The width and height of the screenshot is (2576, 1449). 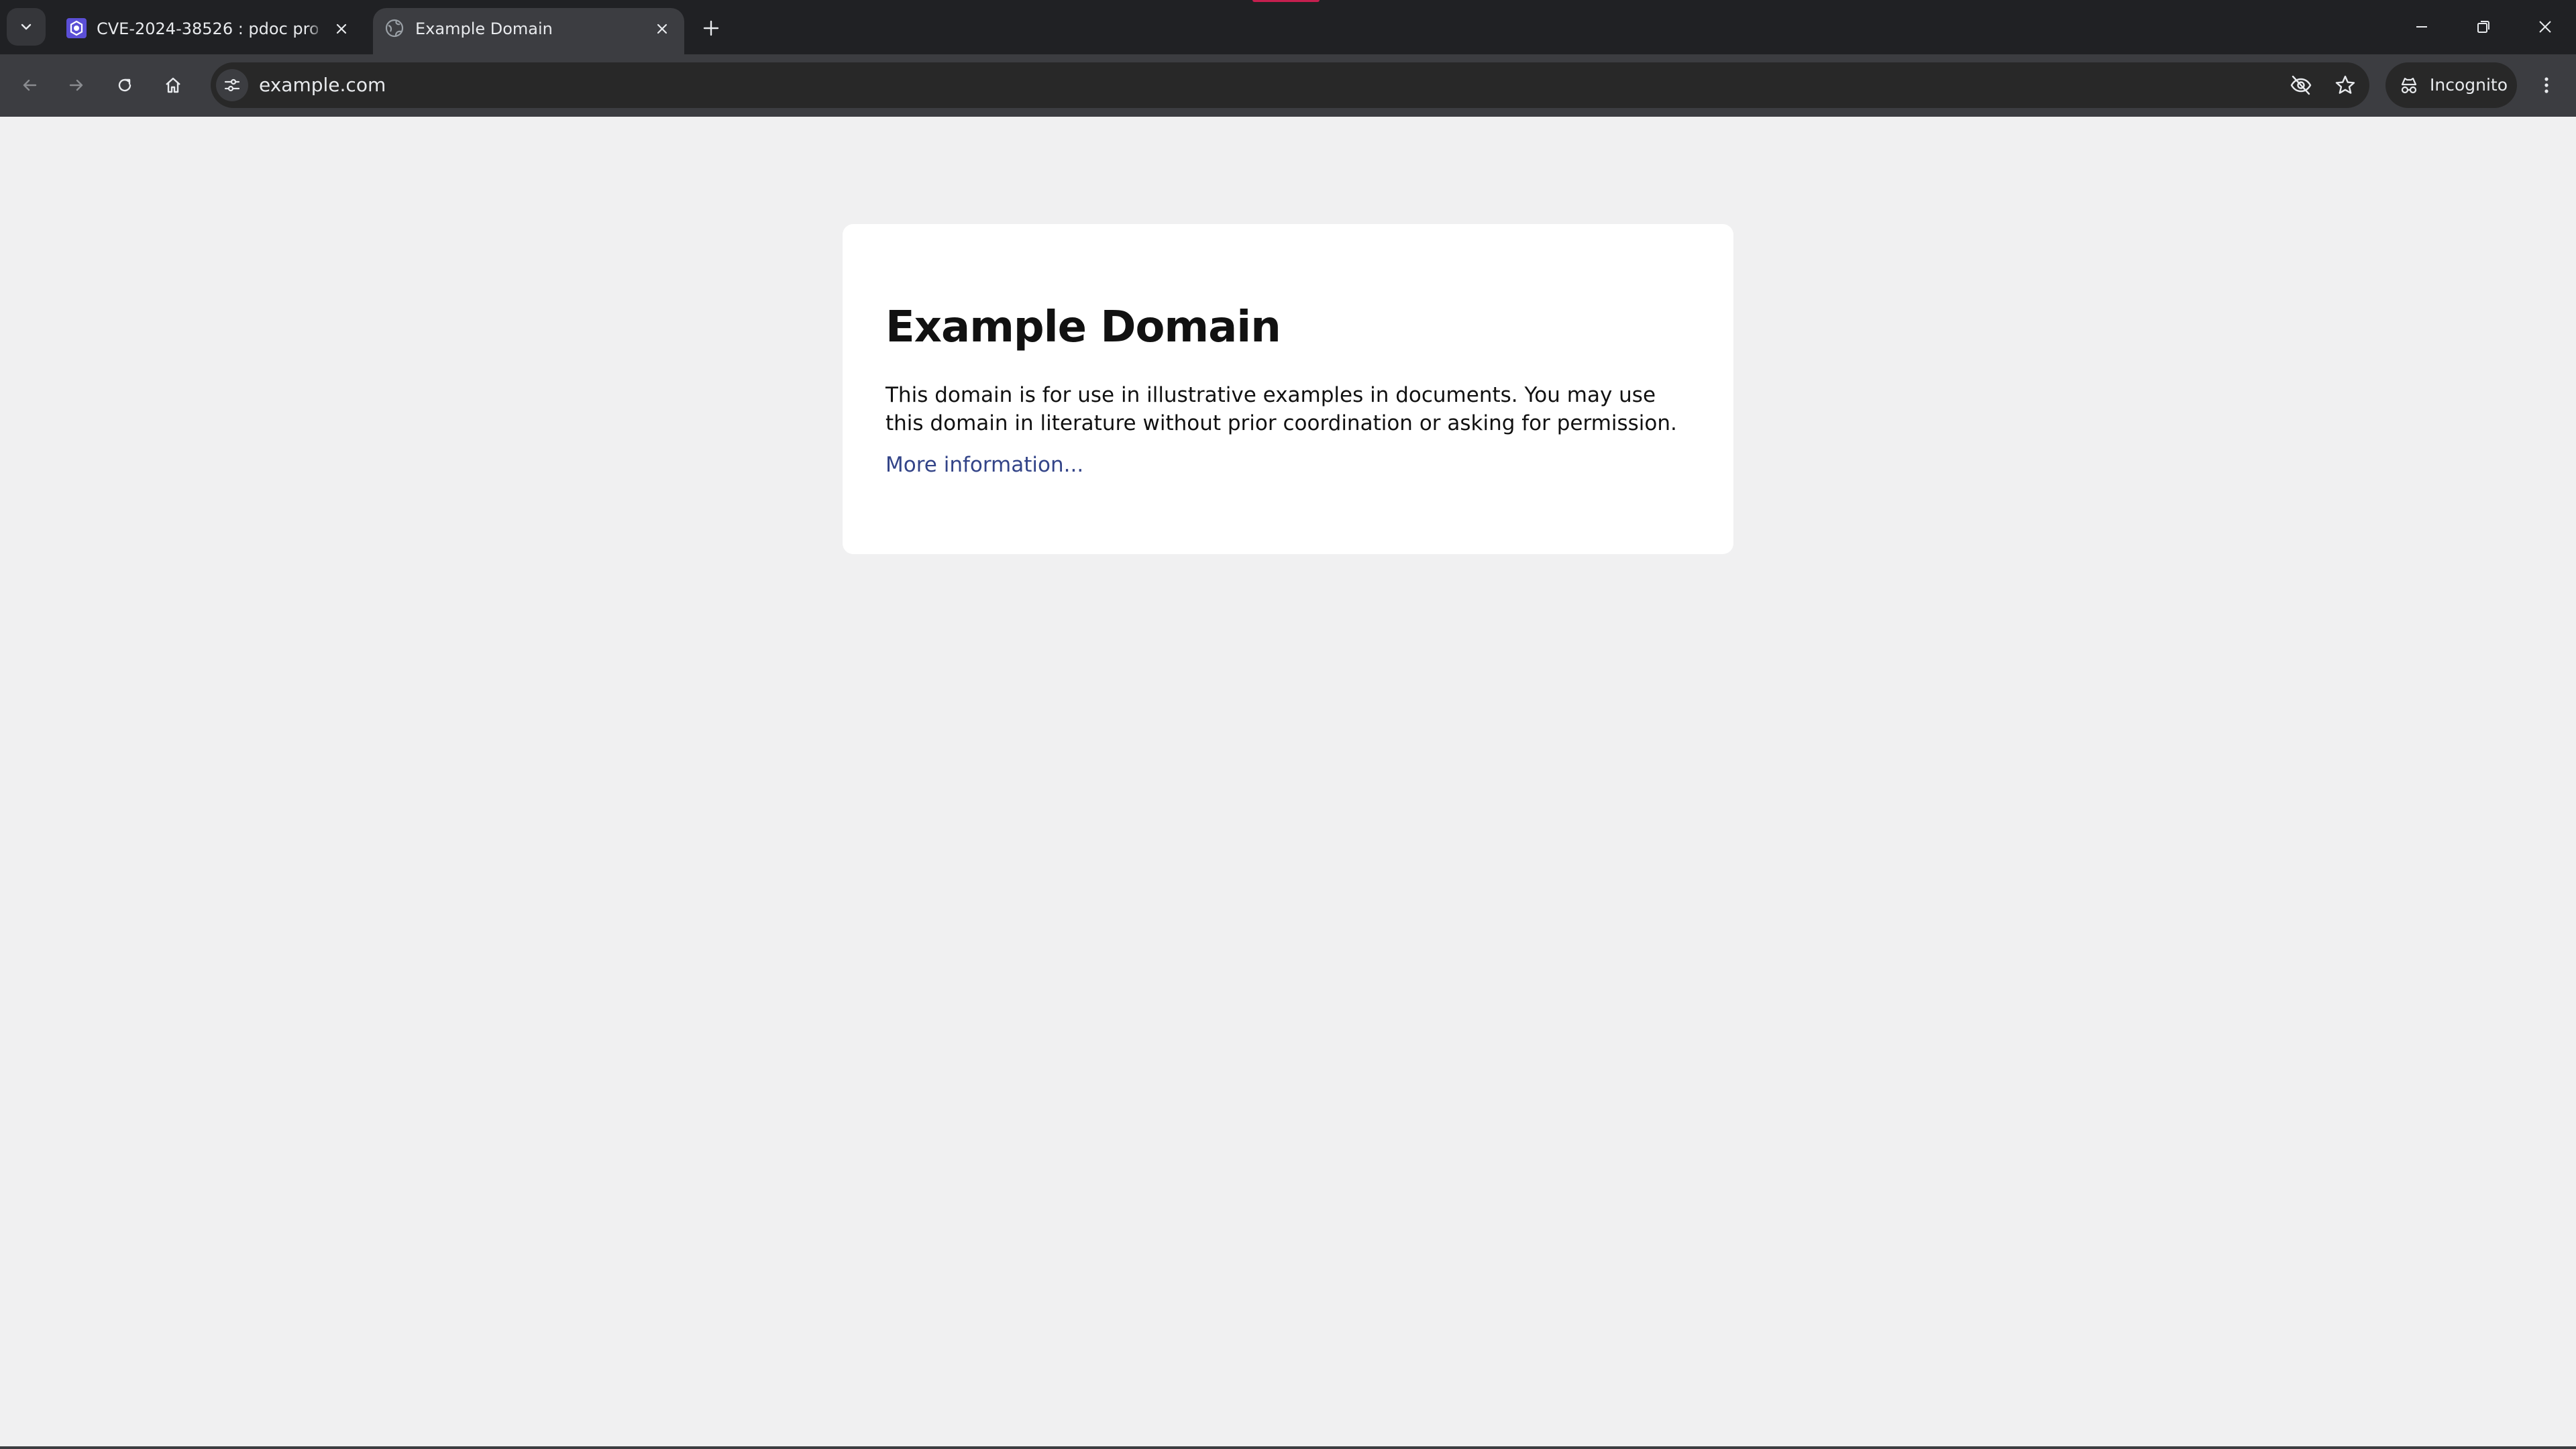 I want to click on tab-cve: CVE-2024-38526 : pdoc provide, so click(x=210, y=31).